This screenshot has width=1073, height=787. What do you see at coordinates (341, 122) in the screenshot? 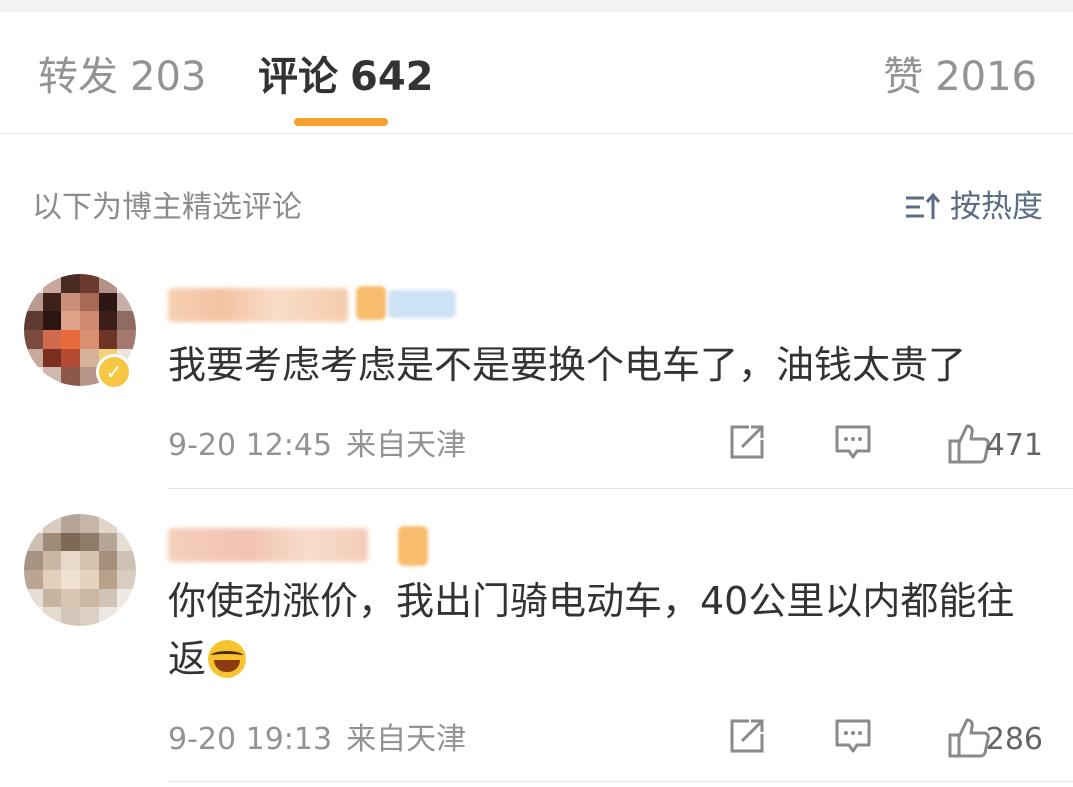
I see `active-tab-indicator` at bounding box center [341, 122].